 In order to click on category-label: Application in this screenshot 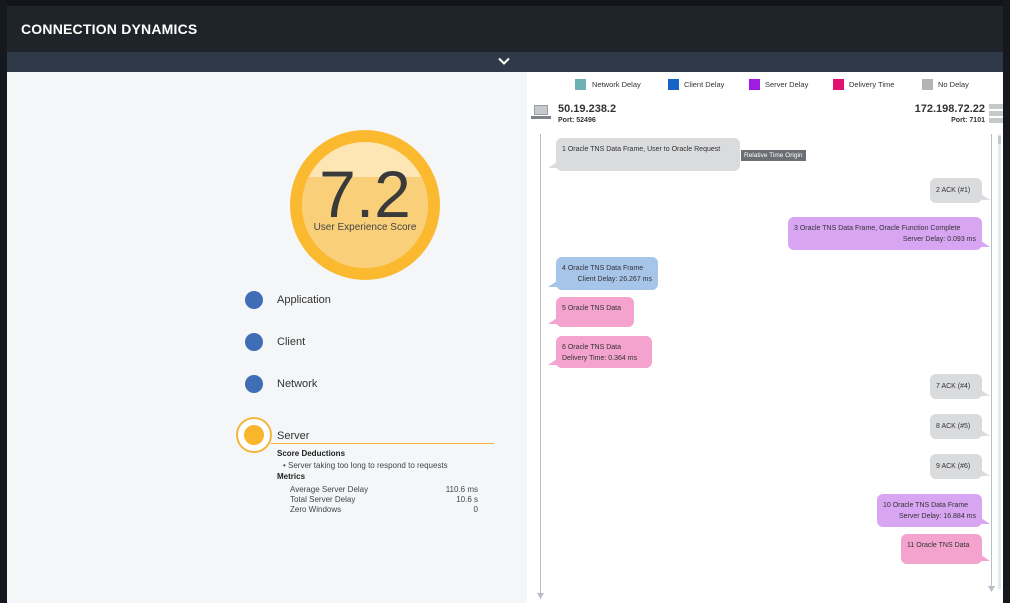, I will do `click(304, 300)`.